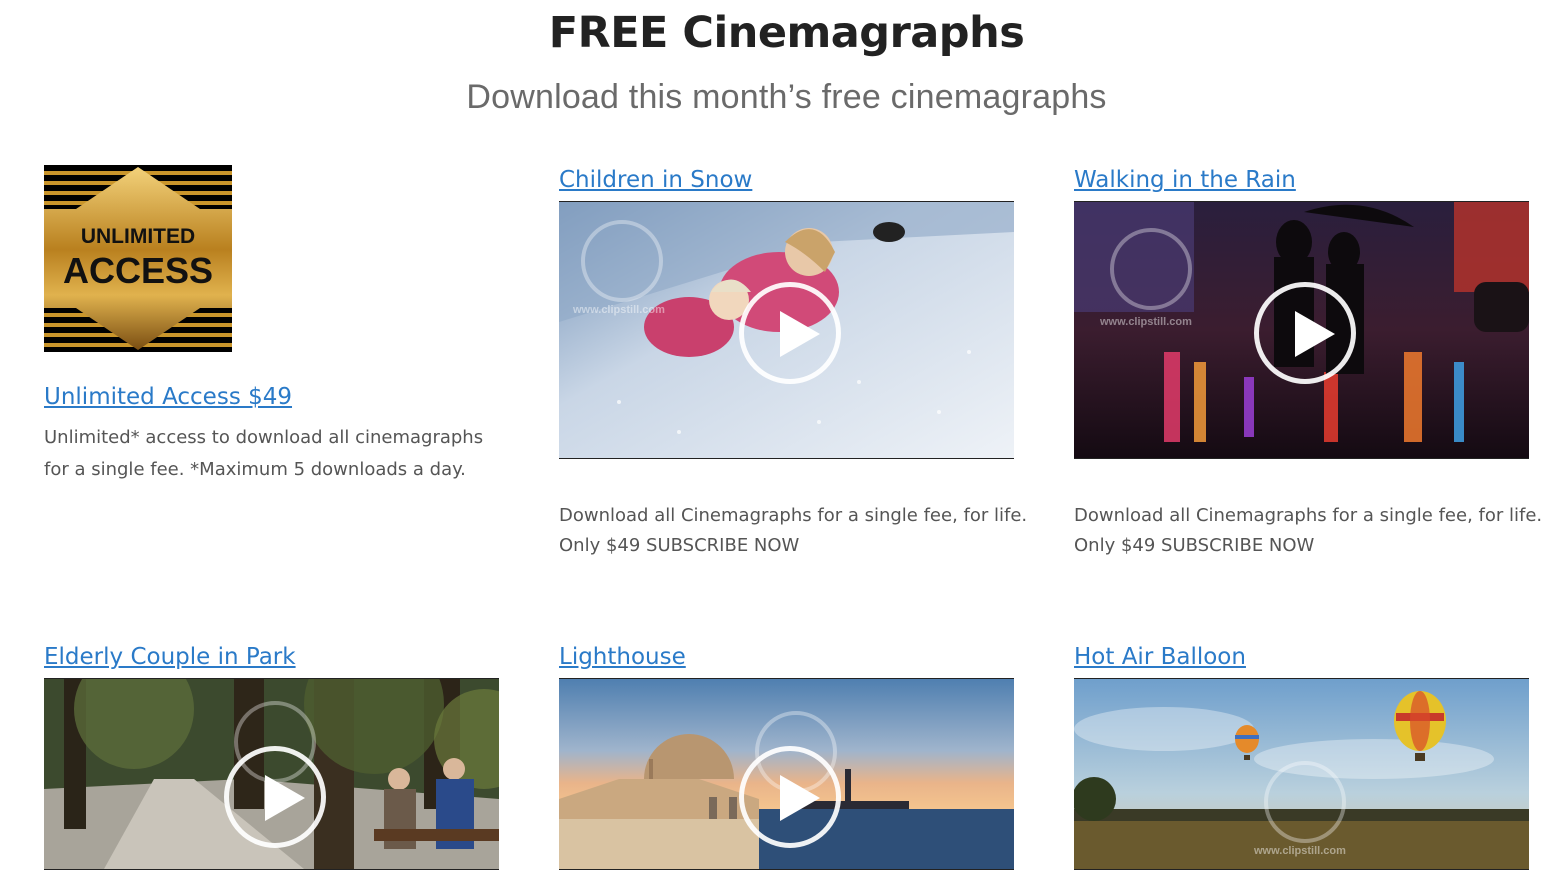 This screenshot has width=1565, height=870. What do you see at coordinates (138, 270) in the screenshot?
I see `badge-line2: ACCESS` at bounding box center [138, 270].